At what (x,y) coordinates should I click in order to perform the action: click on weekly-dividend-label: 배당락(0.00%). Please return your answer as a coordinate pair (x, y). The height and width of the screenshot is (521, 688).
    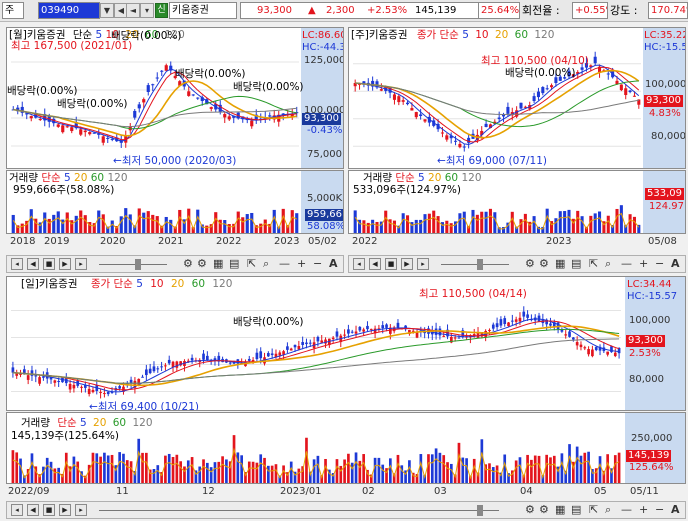
    Looking at the image, I should click on (540, 73).